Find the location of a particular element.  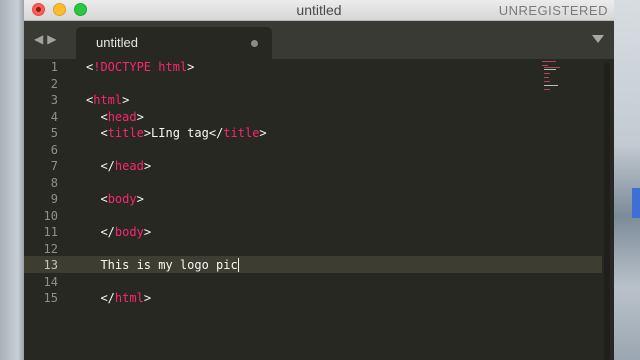

tab-nav-arrows: ◀▶ is located at coordinates (47, 39).